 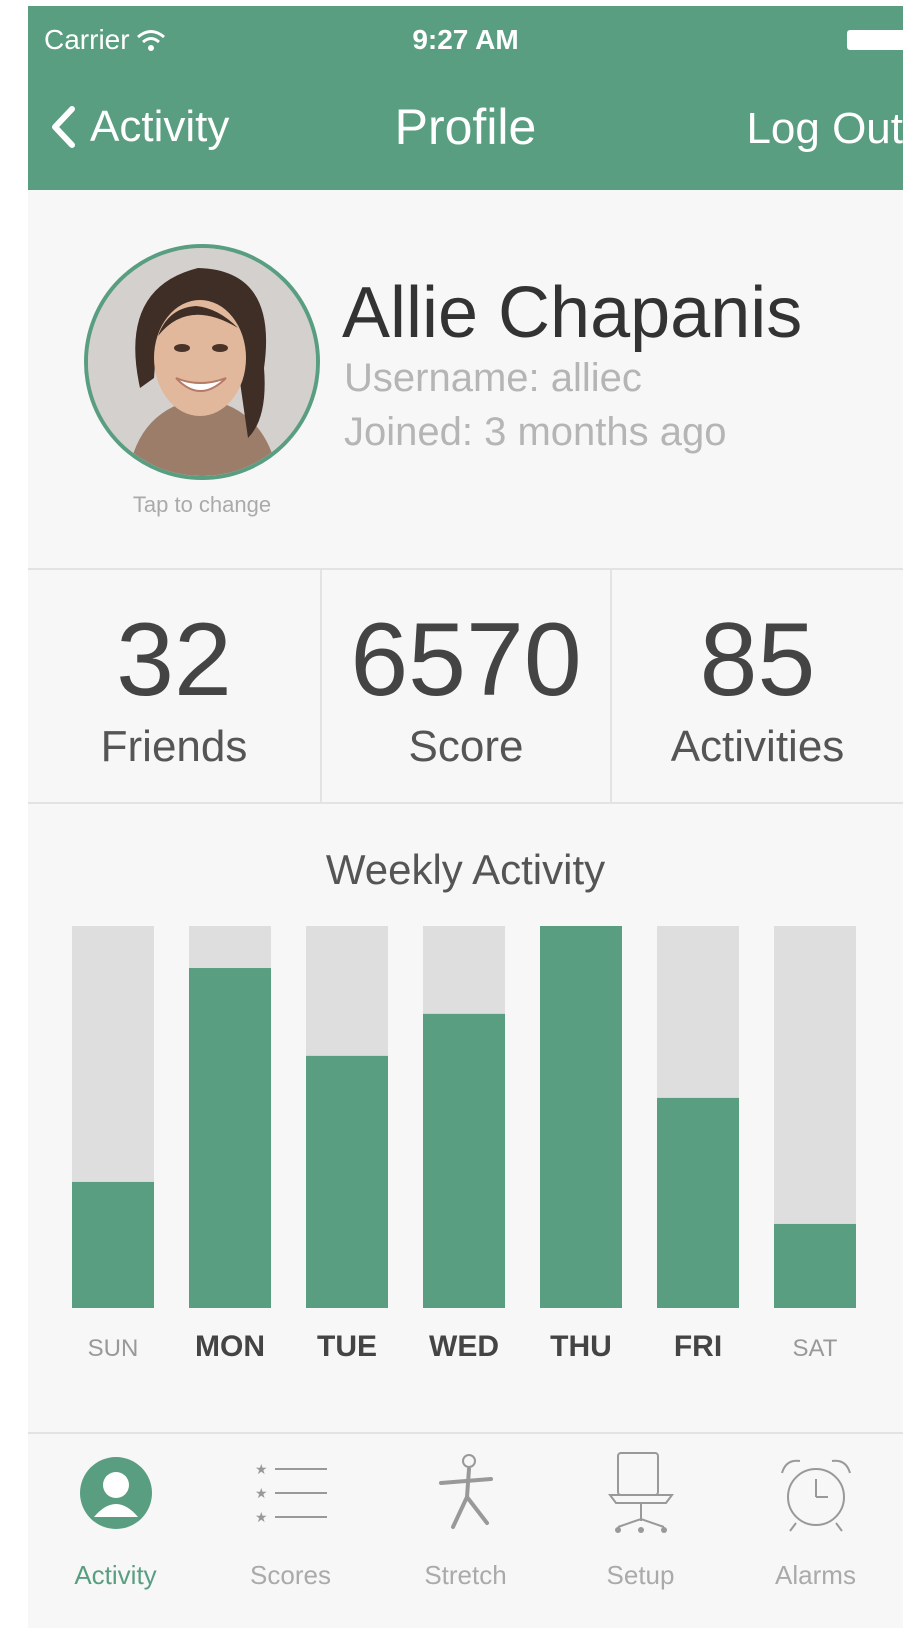 What do you see at coordinates (875, 40) in the screenshot?
I see `battery-icon` at bounding box center [875, 40].